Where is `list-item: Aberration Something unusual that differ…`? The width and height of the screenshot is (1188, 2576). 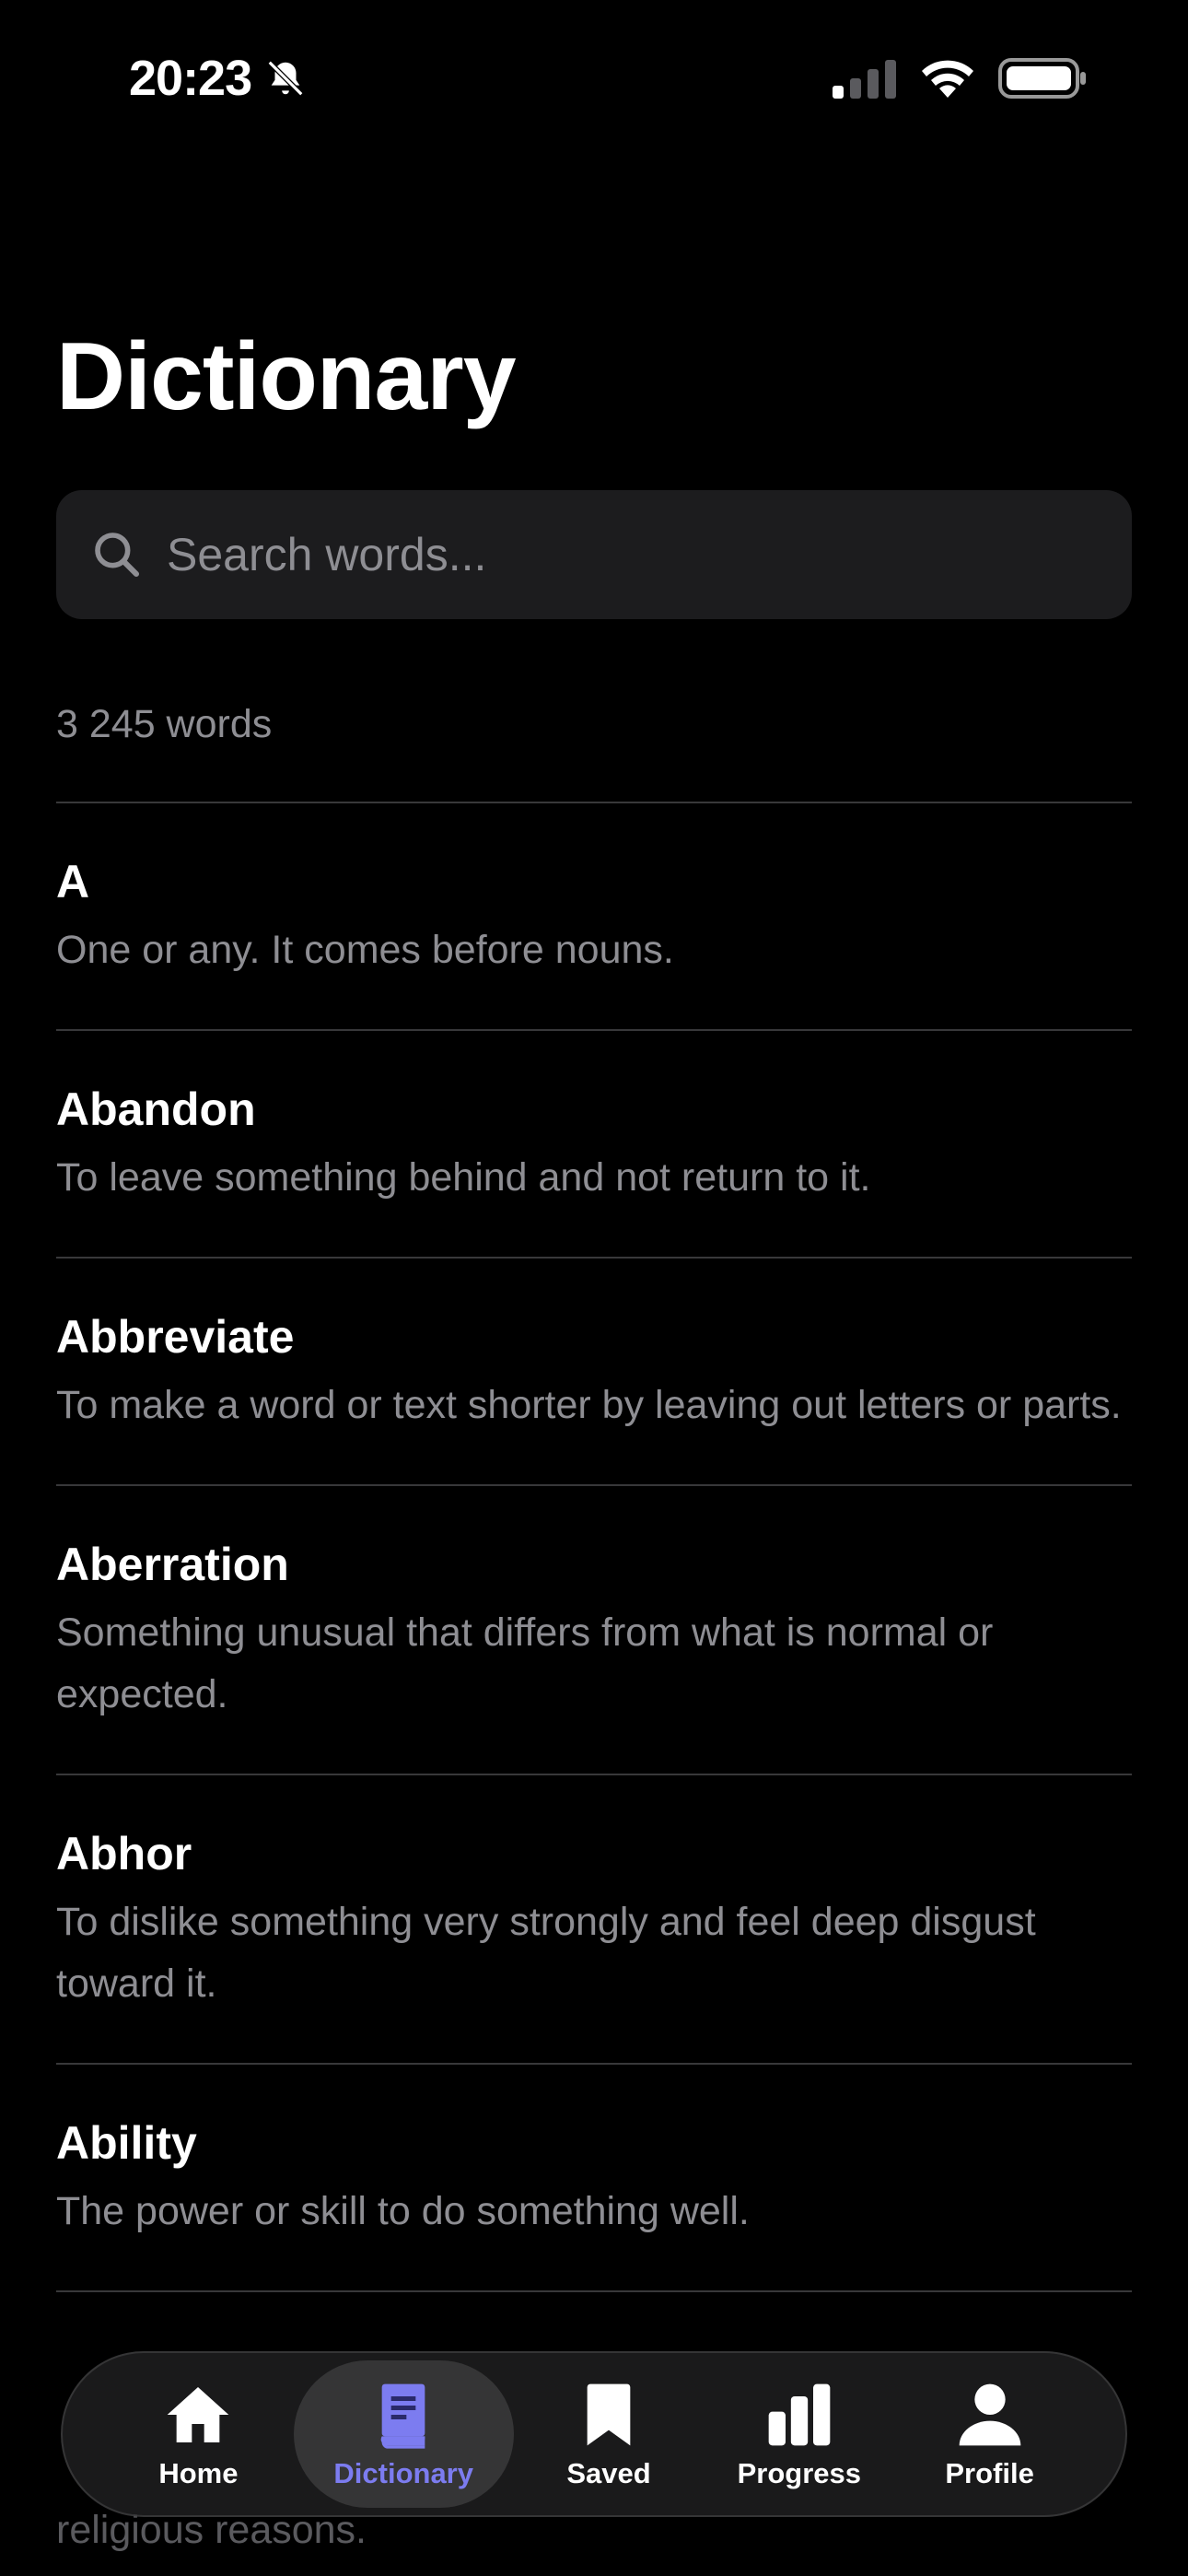 list-item: Aberration Something unusual that differ… is located at coordinates (594, 1630).